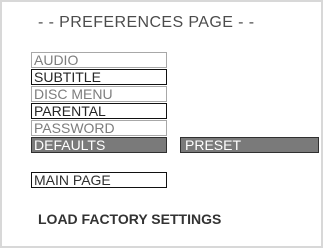 The height and width of the screenshot is (248, 323). What do you see at coordinates (130, 219) in the screenshot?
I see `status-text: LOAD FACTORY SETTINGS` at bounding box center [130, 219].